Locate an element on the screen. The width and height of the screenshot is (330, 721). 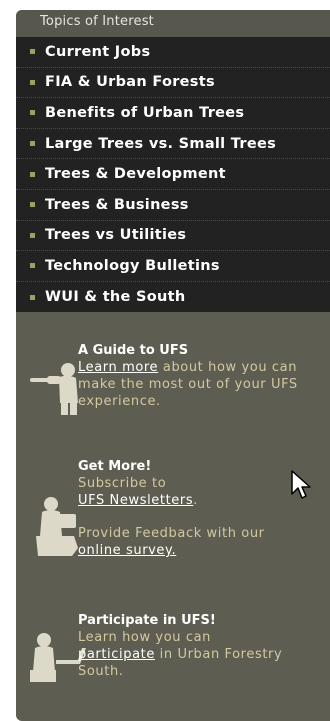
topic-label: FIA & Urban Forests is located at coordinates (130, 82).